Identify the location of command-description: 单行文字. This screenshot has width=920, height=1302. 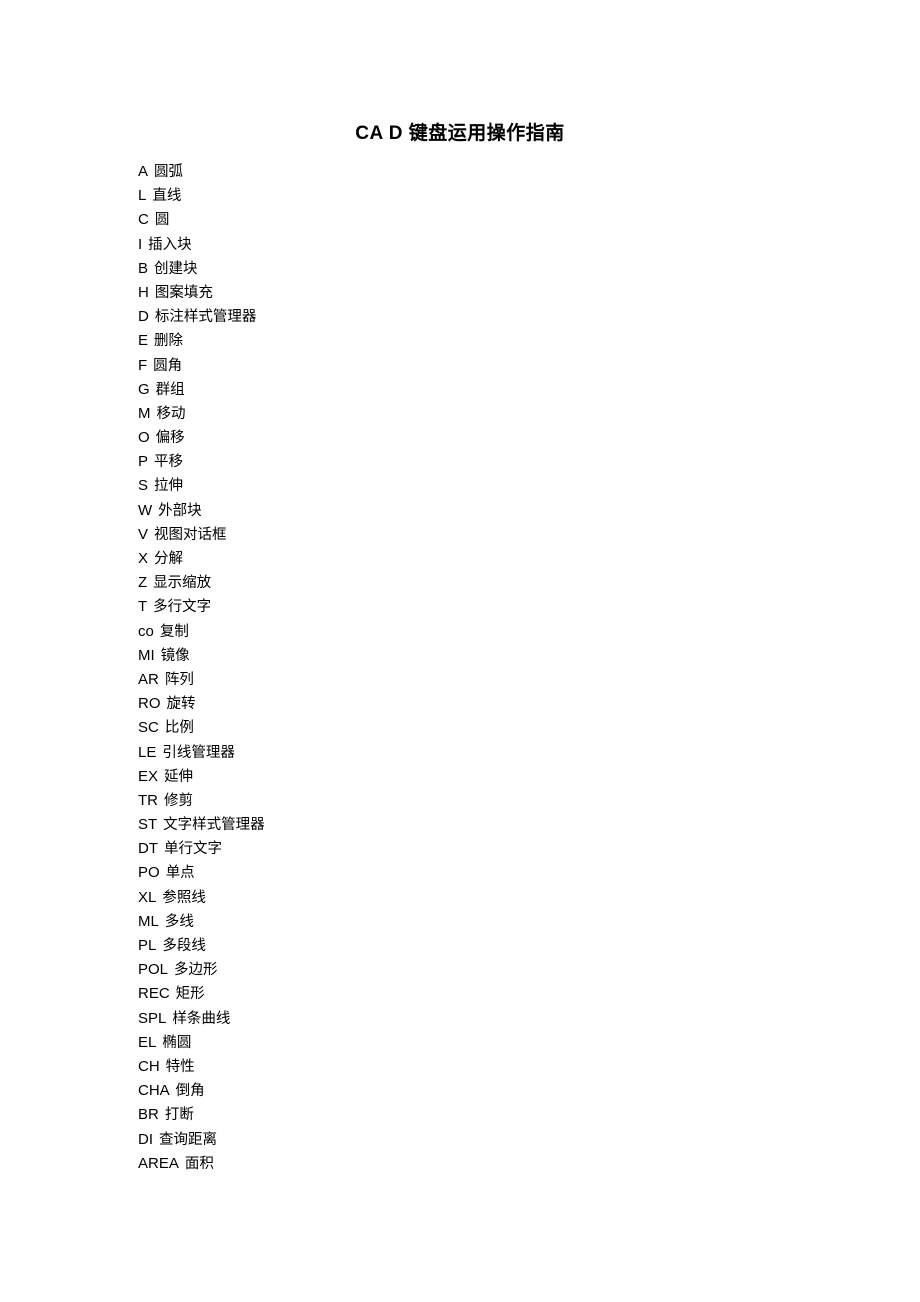
(193, 849).